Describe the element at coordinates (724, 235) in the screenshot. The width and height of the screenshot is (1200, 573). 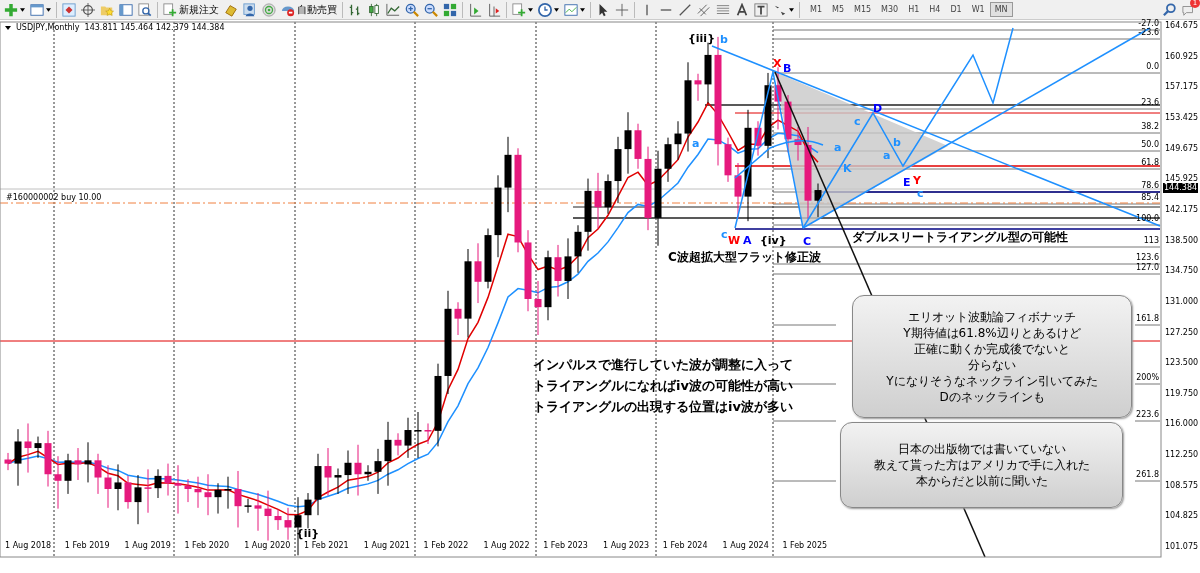
I see `wave-label: c` at that location.